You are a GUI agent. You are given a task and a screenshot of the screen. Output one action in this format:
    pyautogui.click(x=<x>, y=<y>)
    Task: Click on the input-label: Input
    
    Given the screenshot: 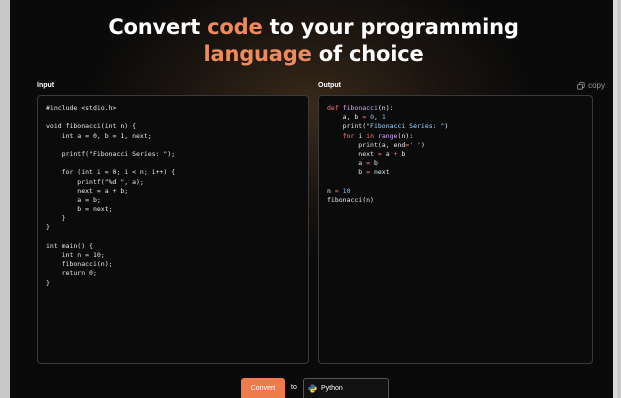 What is the action you would take?
    pyautogui.click(x=46, y=85)
    